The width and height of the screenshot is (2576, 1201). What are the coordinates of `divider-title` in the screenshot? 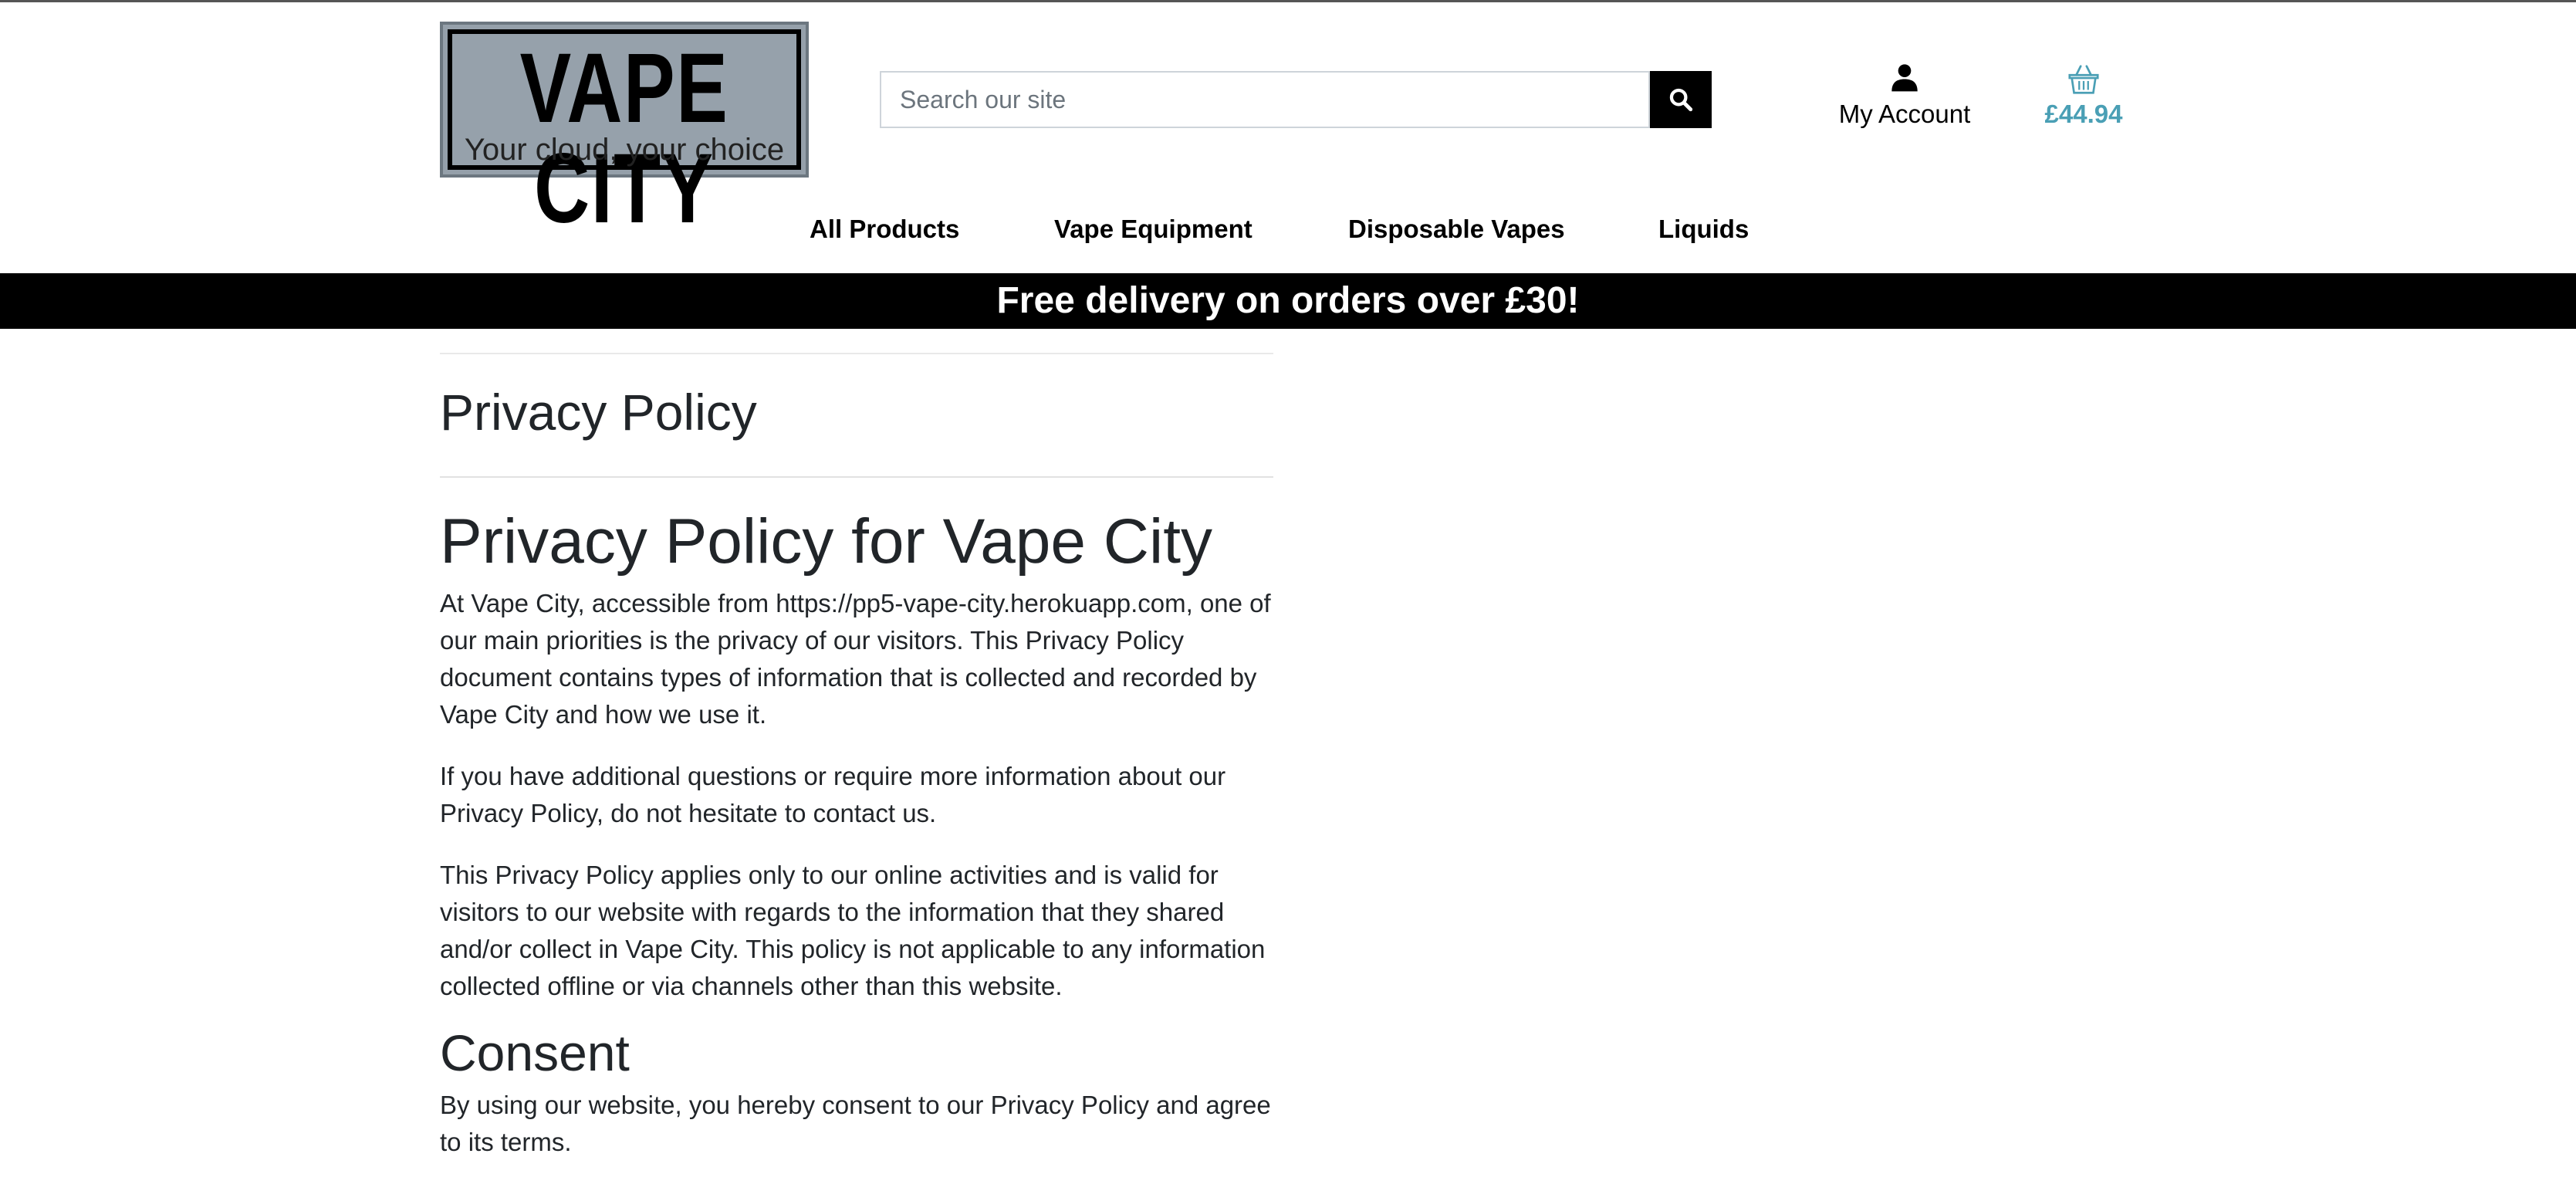 It's located at (856, 477).